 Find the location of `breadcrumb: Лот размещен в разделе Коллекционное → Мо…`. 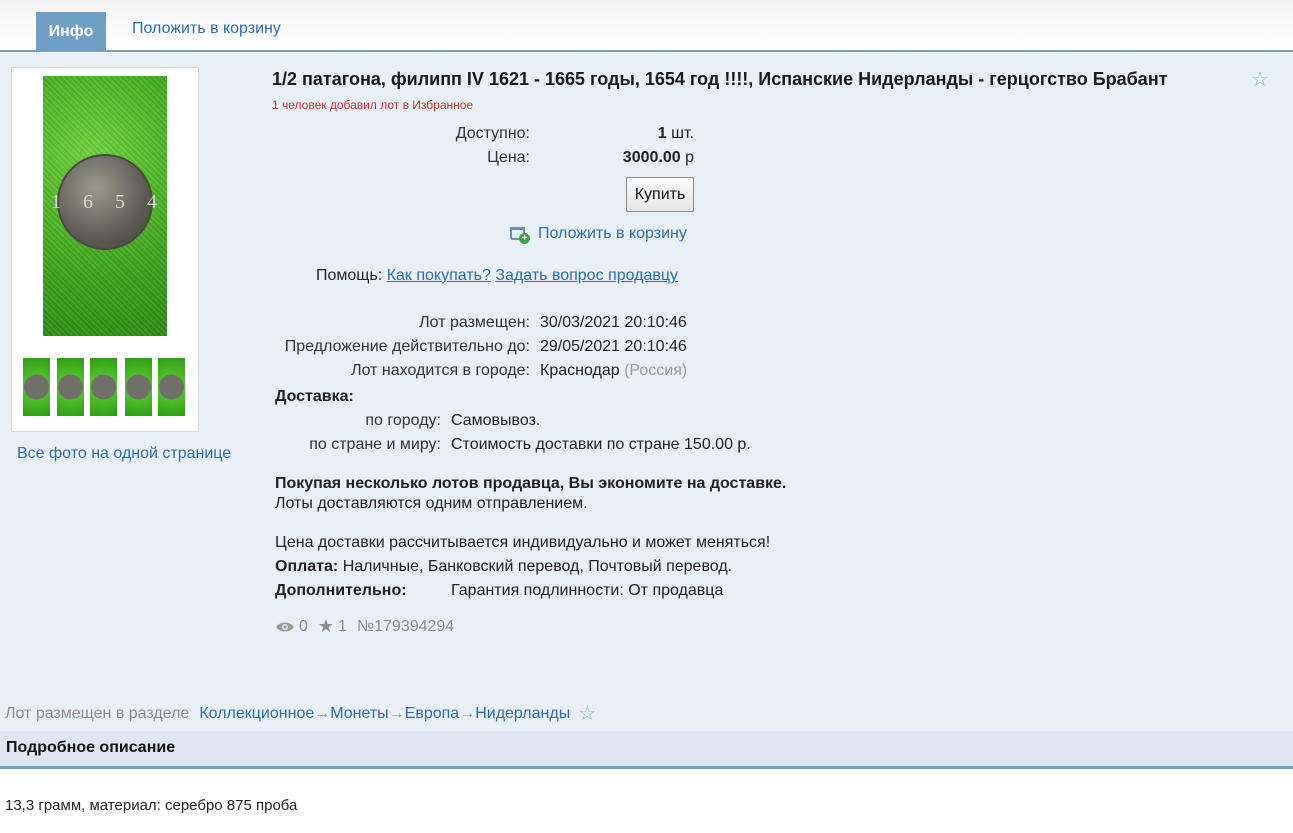

breadcrumb: Лот размещен в разделе Коллекционное → Мо… is located at coordinates (301, 713).